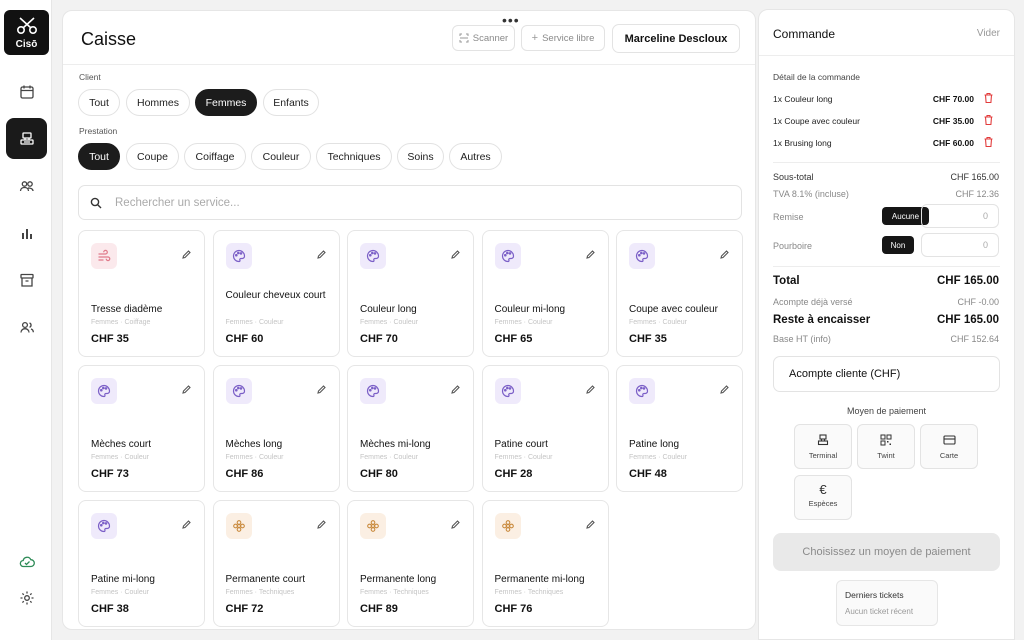  I want to click on tip-toggle: Non, so click(898, 245).